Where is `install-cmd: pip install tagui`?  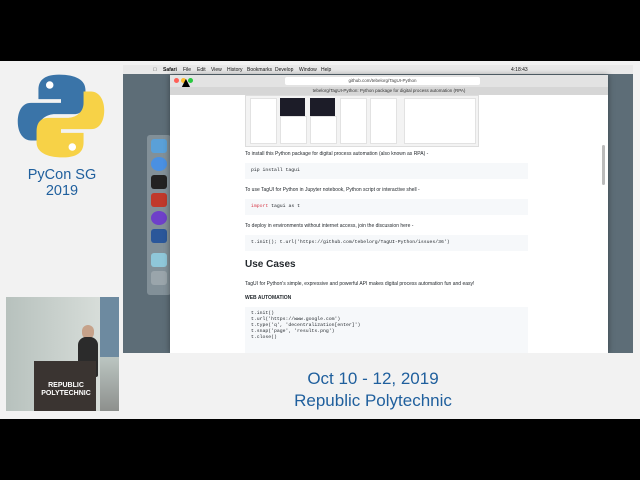
install-cmd: pip install tagui is located at coordinates (275, 170).